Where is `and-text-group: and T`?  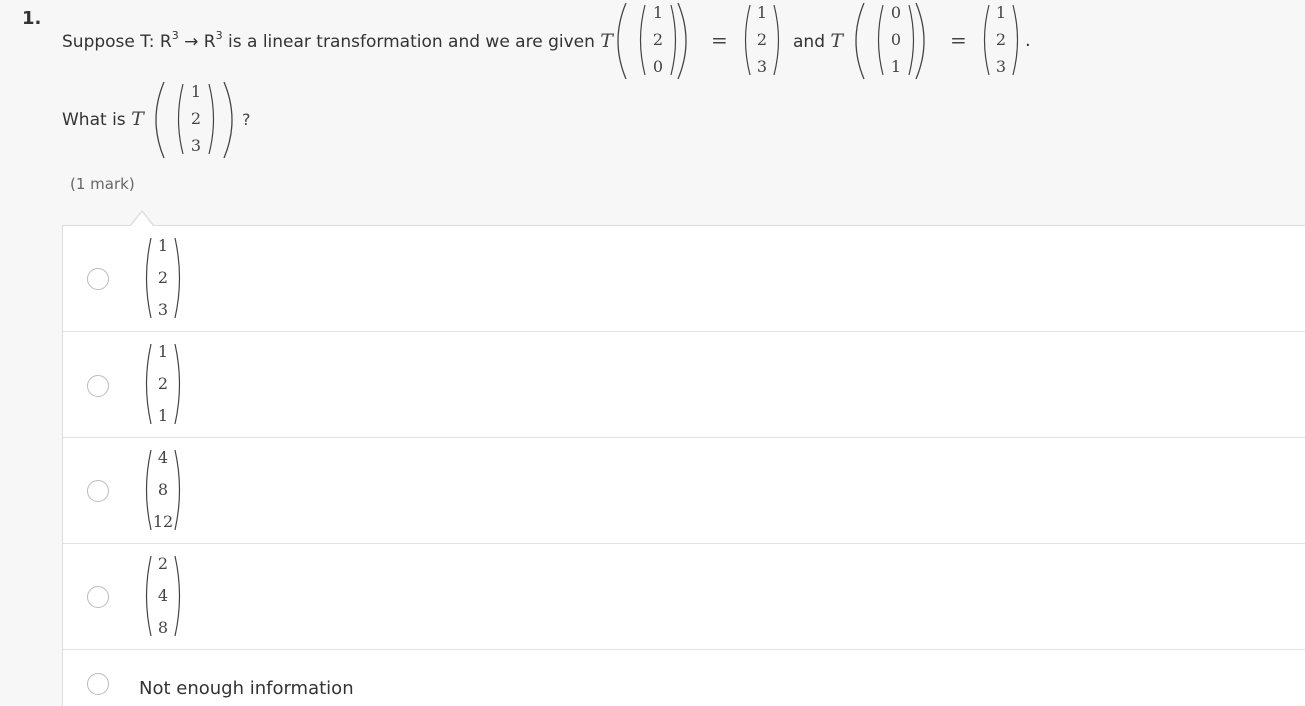 and-text-group: and T is located at coordinates (818, 41).